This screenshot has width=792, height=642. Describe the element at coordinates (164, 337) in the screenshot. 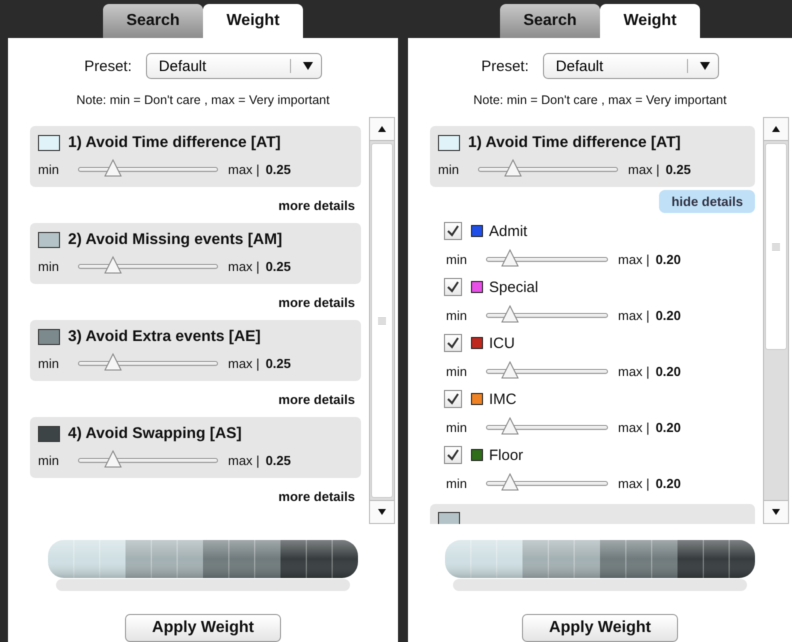

I see `criterion-title: 3) Avoid Extra events [AE]` at that location.